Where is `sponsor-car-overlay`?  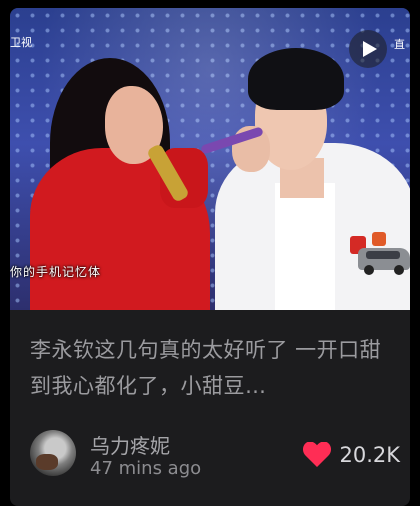
sponsor-car-overlay is located at coordinates (380, 255).